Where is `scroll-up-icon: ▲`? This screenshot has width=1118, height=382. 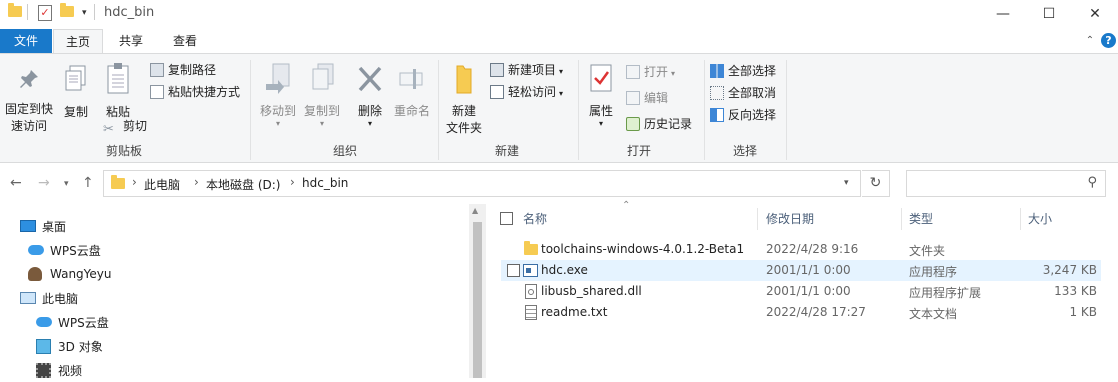
scroll-up-icon: ▲ is located at coordinates (475, 210).